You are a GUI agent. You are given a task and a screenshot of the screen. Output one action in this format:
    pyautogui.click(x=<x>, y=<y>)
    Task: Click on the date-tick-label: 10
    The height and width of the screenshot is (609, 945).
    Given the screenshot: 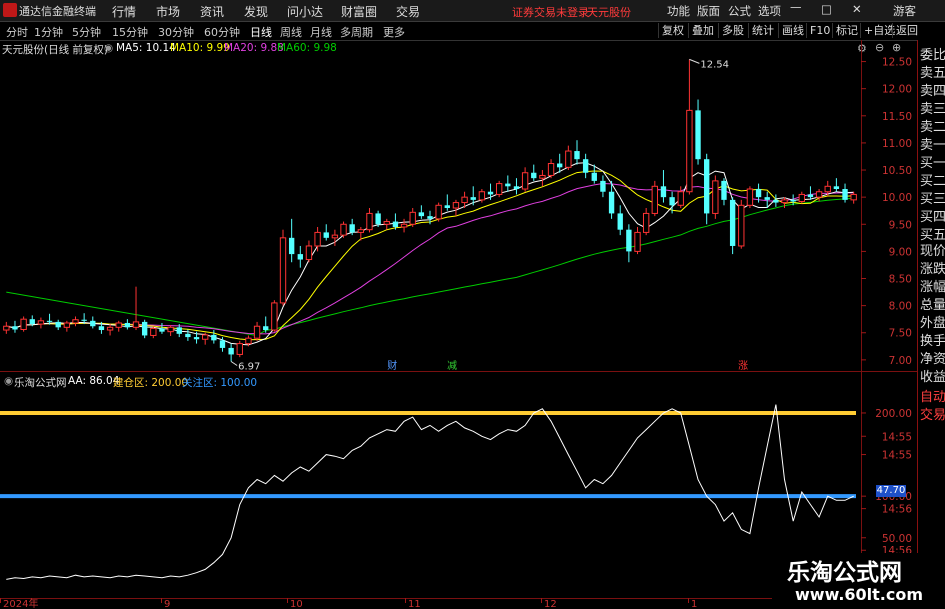 What is the action you would take?
    pyautogui.click(x=296, y=604)
    